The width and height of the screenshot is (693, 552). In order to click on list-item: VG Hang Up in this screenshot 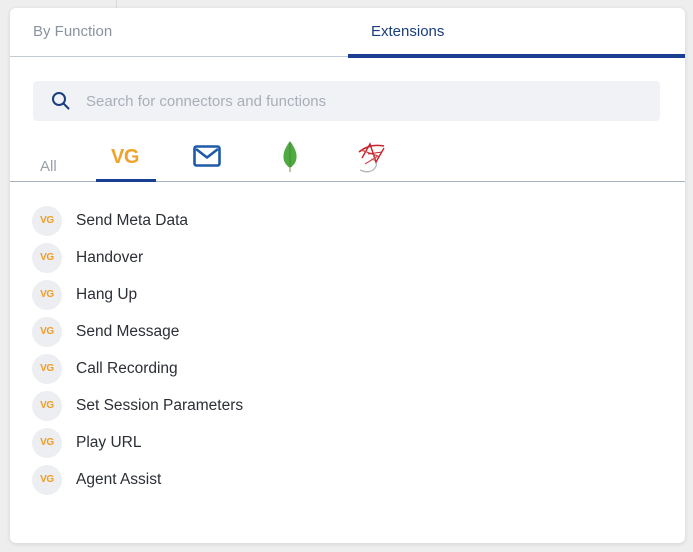, I will do `click(342, 294)`.